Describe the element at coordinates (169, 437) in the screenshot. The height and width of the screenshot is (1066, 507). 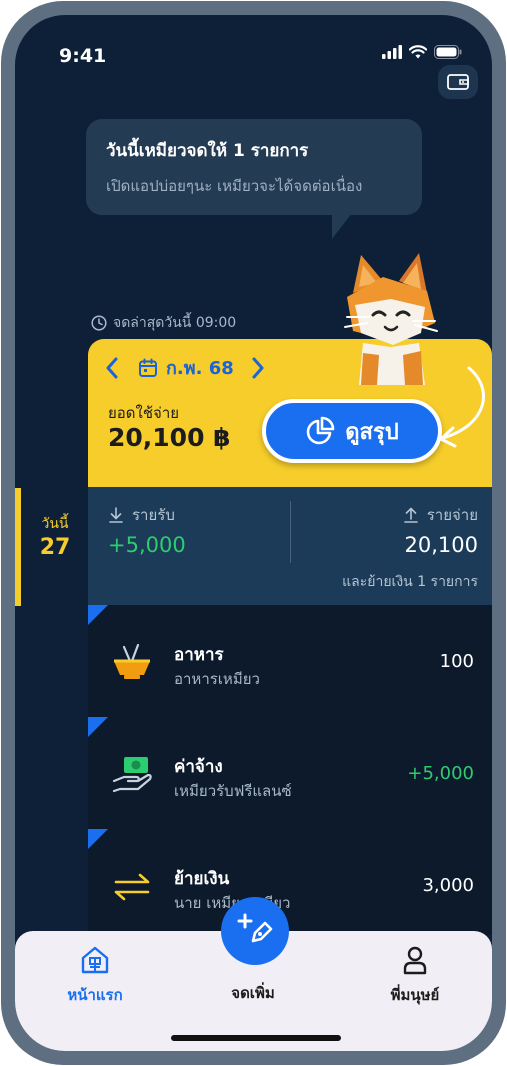
I see `spending-value: 20,100 ฿` at that location.